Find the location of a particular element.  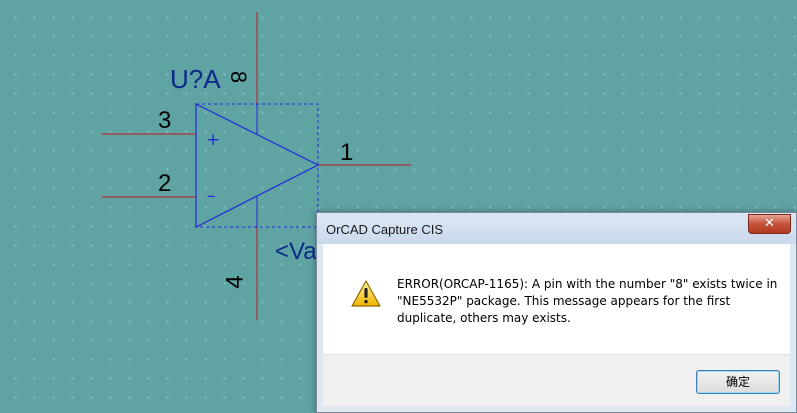

ok-button: 确定 is located at coordinates (738, 382).